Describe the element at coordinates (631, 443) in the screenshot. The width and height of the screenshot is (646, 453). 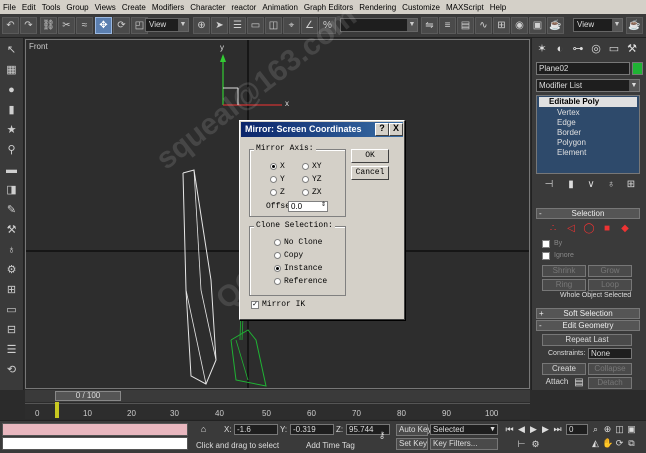
I see `maximize-viewport-icon: ⧉` at that location.